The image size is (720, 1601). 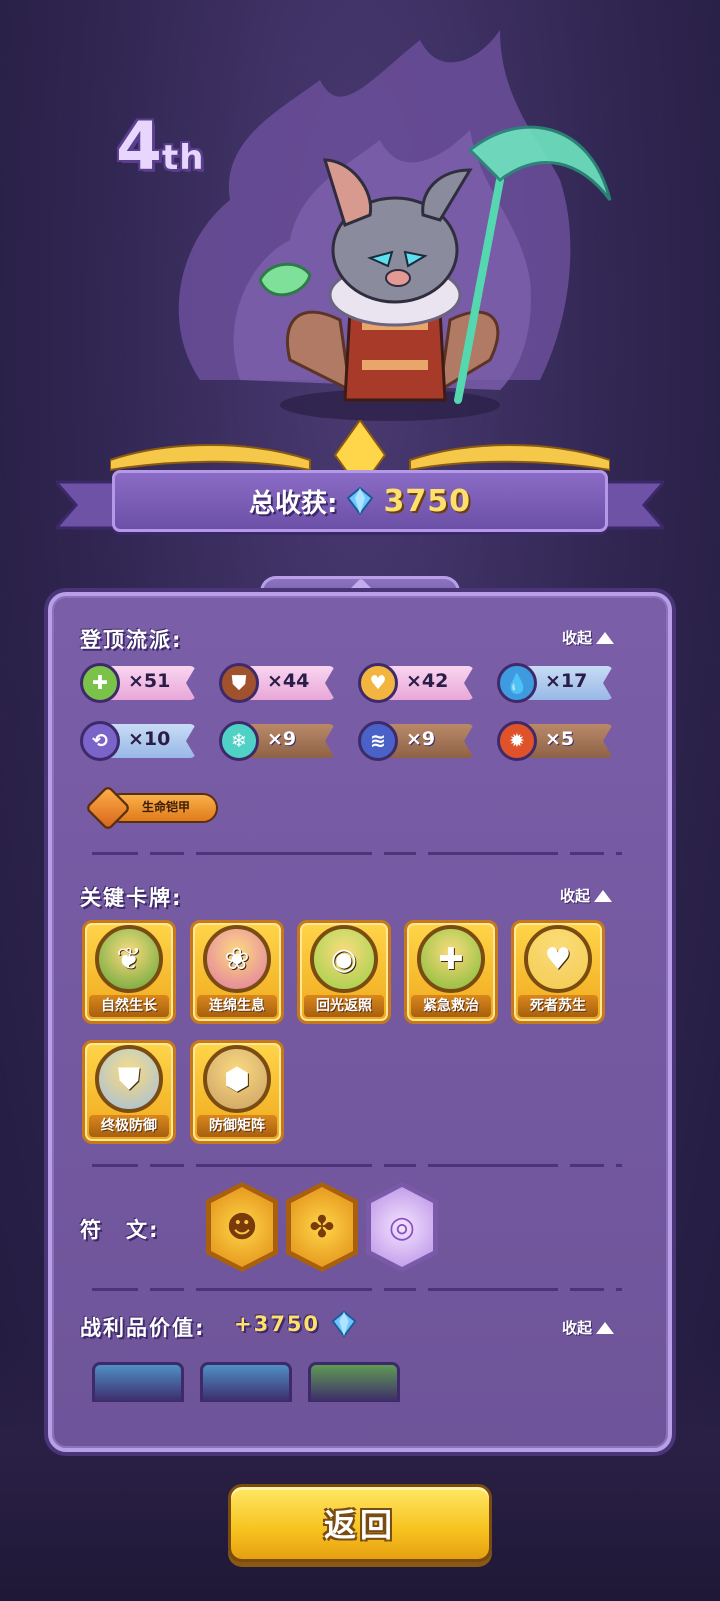 I want to click on heal-cross-icon: ✚, so click(x=100, y=683).